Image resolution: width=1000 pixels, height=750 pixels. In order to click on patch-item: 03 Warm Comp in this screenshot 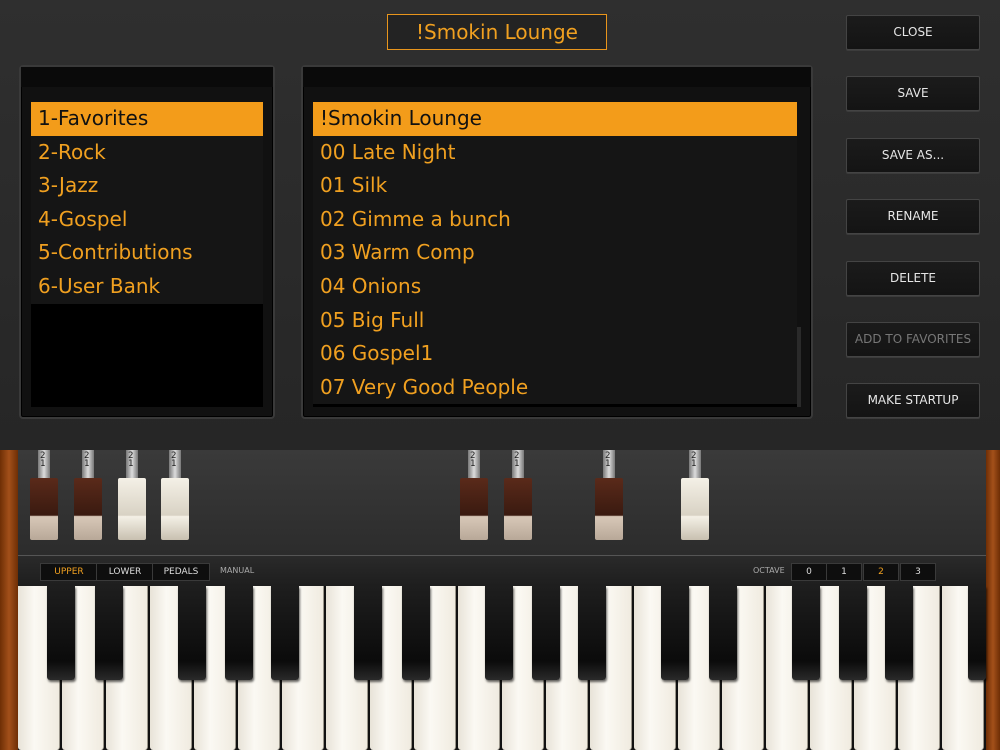, I will do `click(555, 253)`.